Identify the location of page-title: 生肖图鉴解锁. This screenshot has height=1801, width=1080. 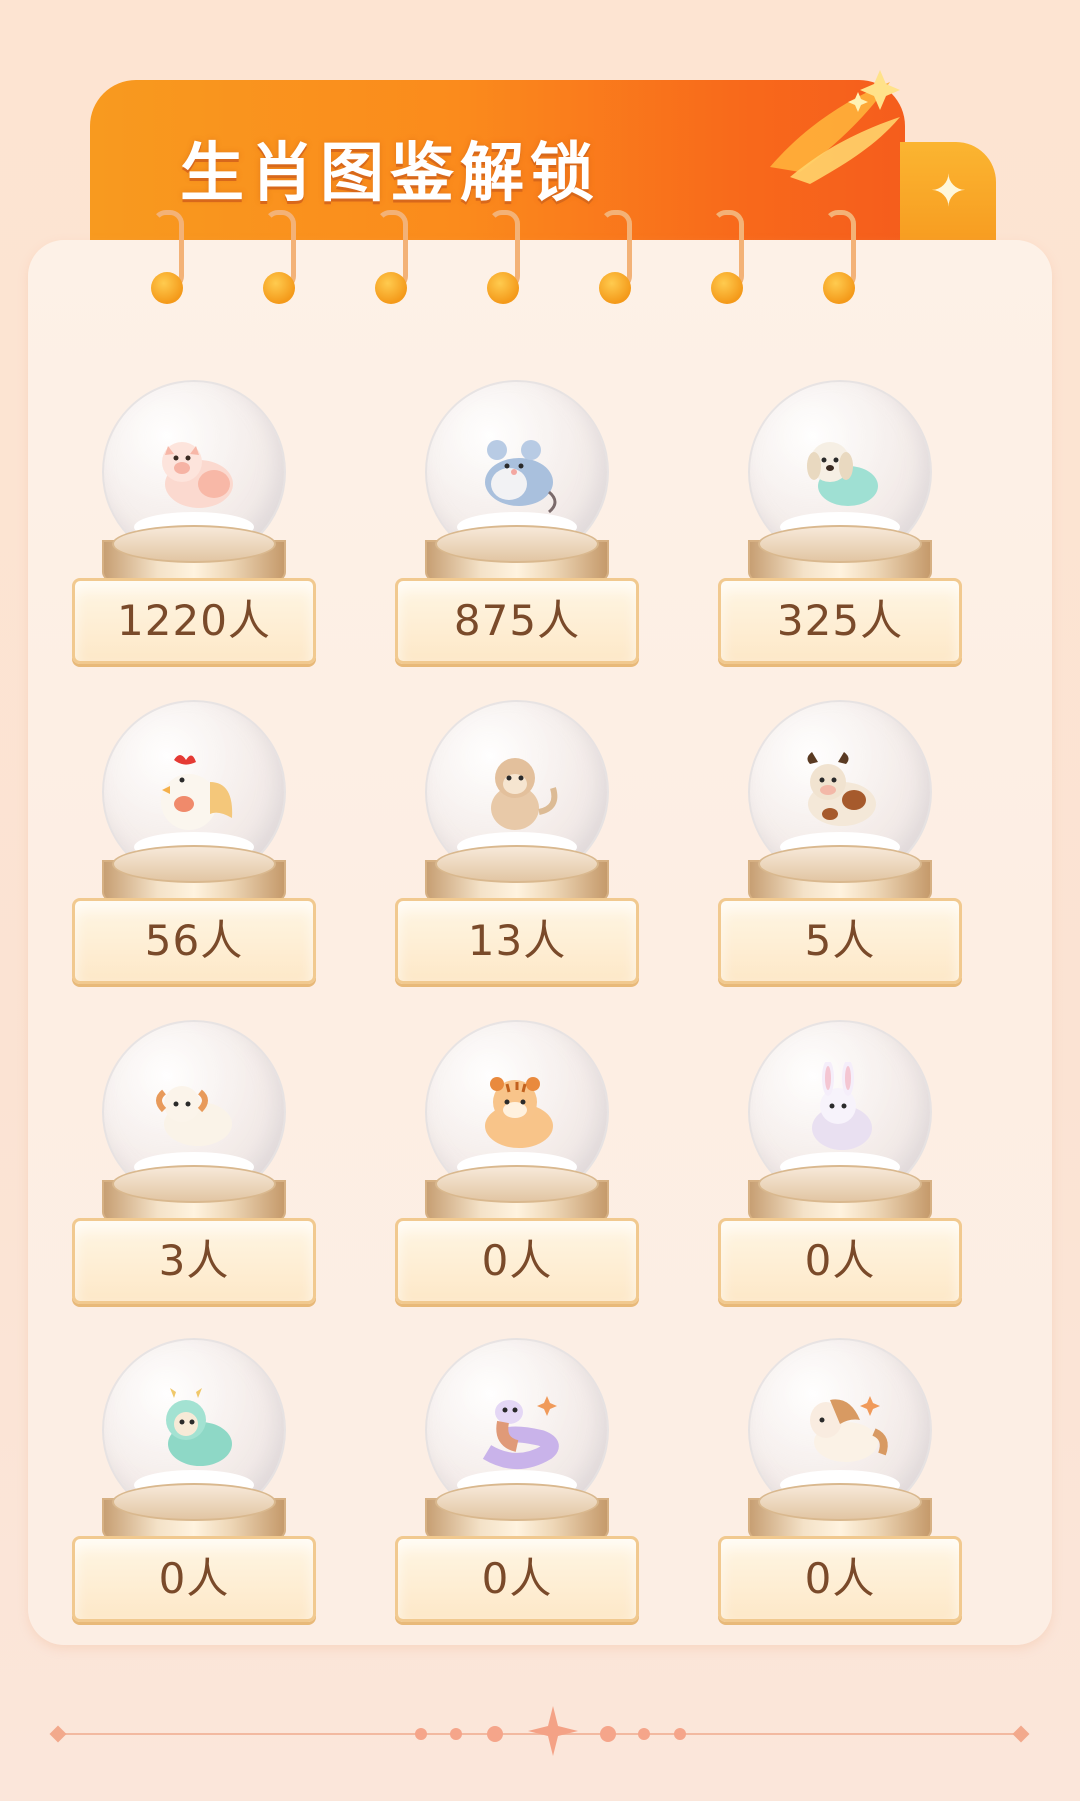
(390, 174).